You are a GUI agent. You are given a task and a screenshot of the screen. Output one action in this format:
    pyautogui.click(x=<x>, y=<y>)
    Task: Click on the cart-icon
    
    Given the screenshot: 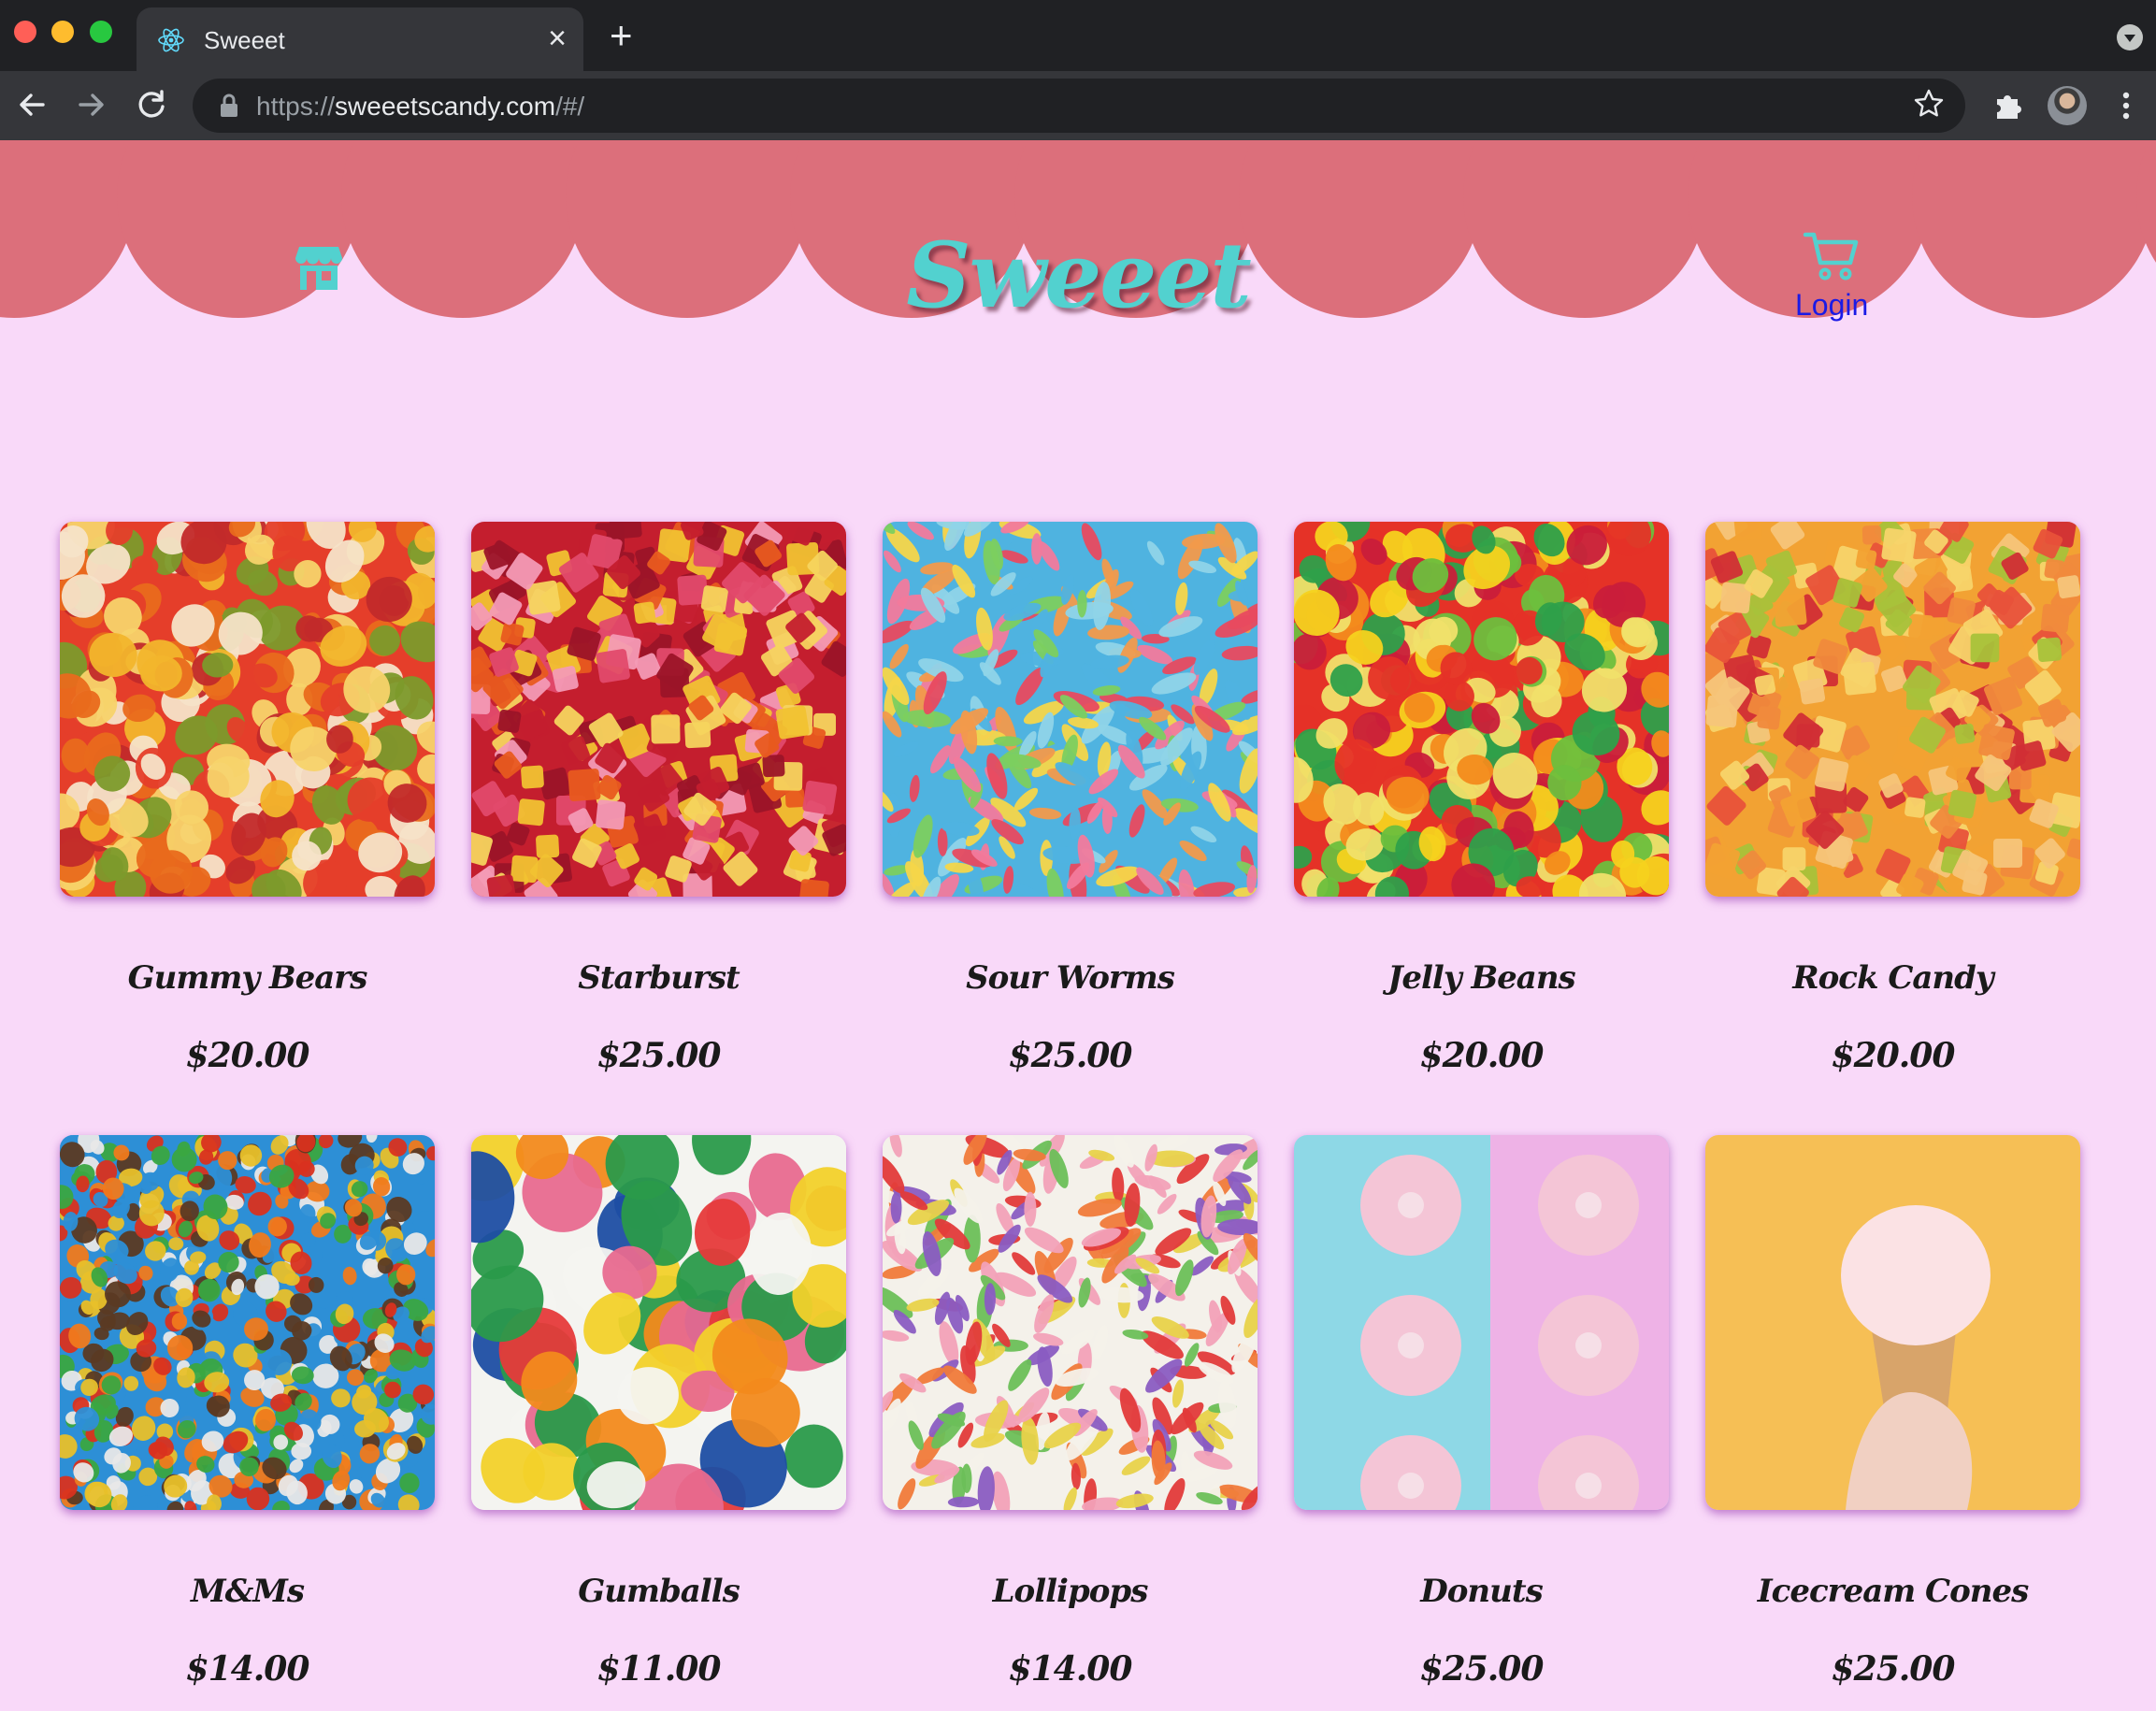 What is the action you would take?
    pyautogui.click(x=1832, y=256)
    